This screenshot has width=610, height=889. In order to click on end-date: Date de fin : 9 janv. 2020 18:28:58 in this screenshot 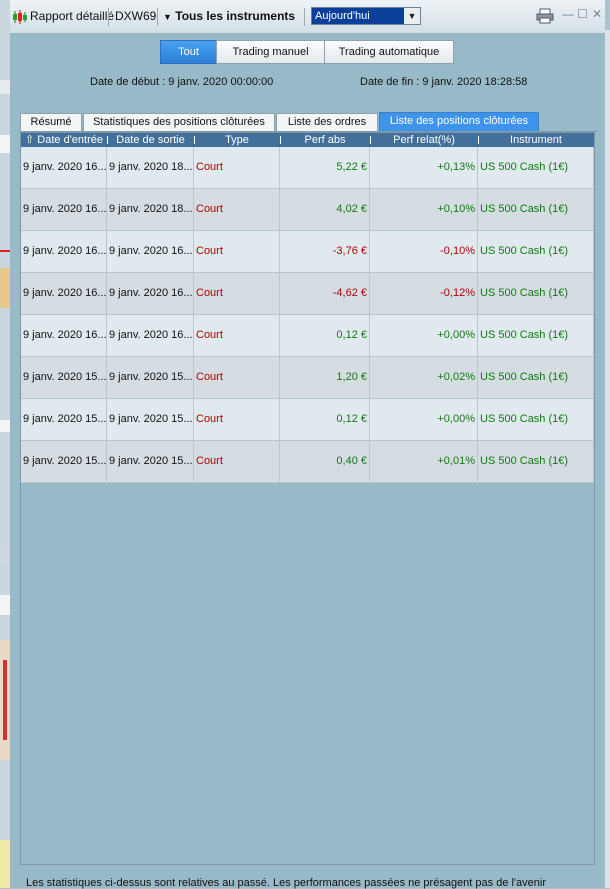, I will do `click(444, 82)`.